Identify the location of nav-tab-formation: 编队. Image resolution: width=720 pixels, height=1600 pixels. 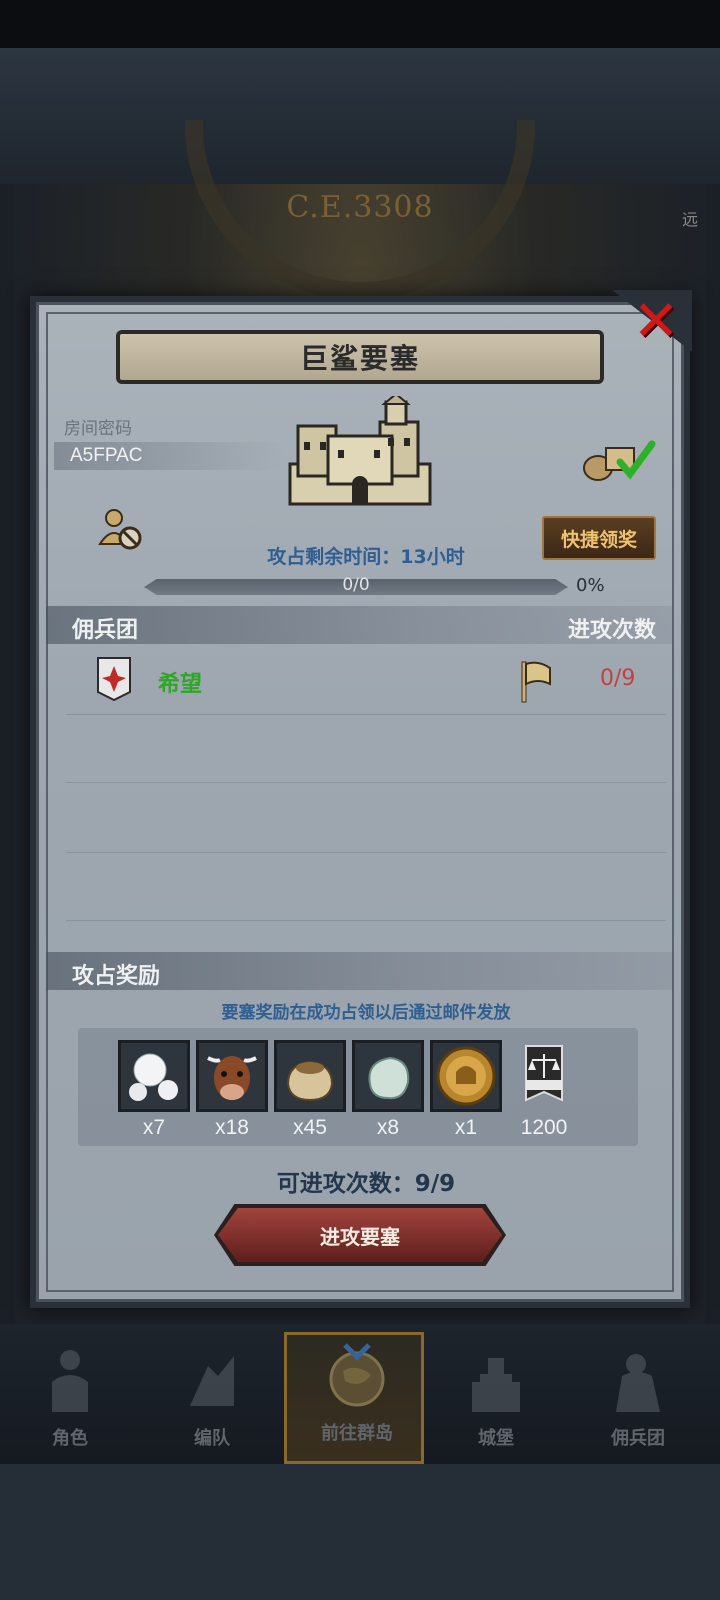
(212, 1400).